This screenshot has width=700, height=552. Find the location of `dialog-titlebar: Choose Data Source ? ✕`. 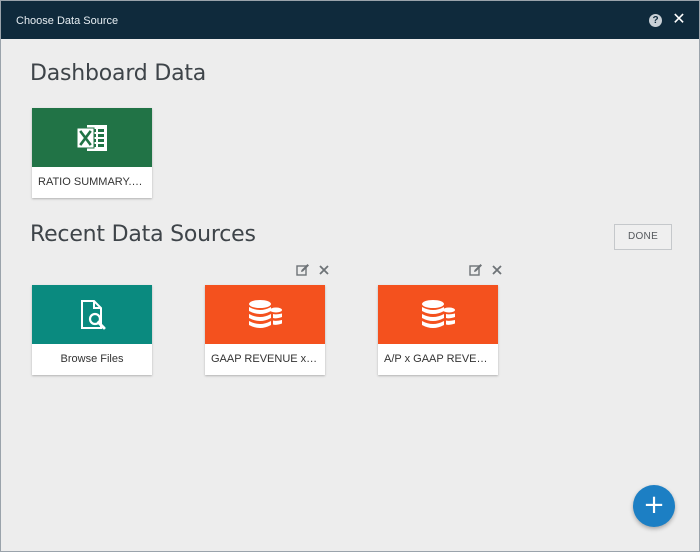

dialog-titlebar: Choose Data Source ? ✕ is located at coordinates (350, 20).